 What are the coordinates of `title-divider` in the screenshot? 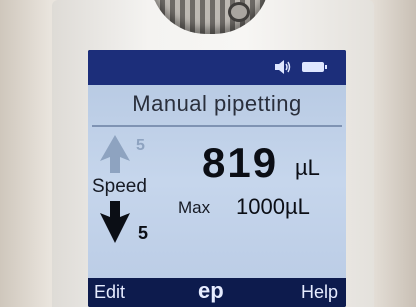 It's located at (217, 126).